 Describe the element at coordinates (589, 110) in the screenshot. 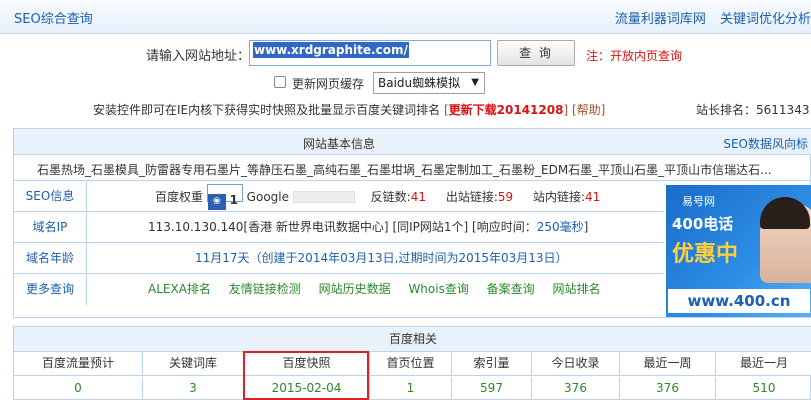

I see `help-link: 帮助` at that location.